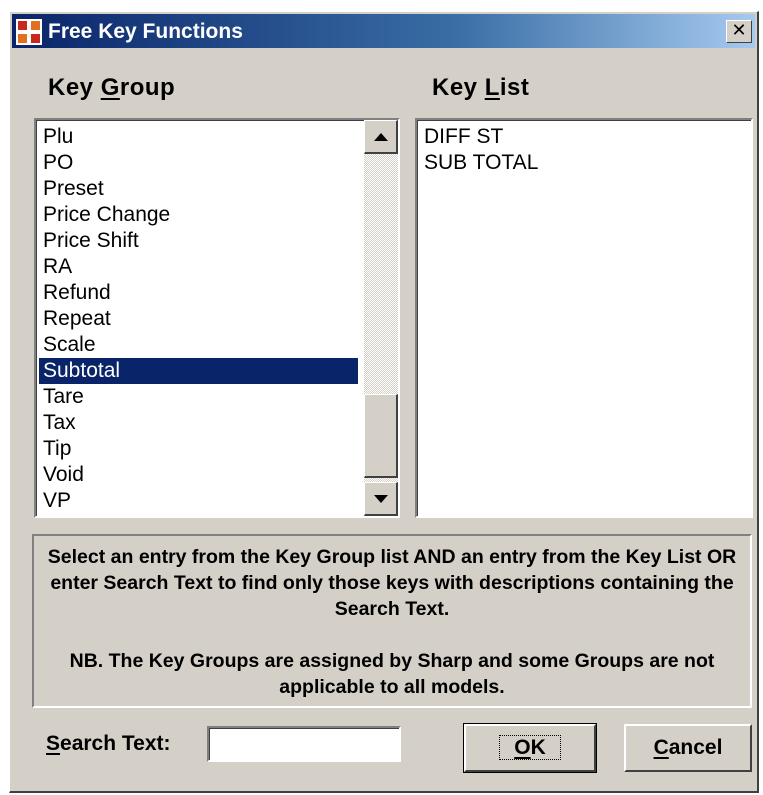  What do you see at coordinates (29, 32) in the screenshot?
I see `sharp-app-icon` at bounding box center [29, 32].